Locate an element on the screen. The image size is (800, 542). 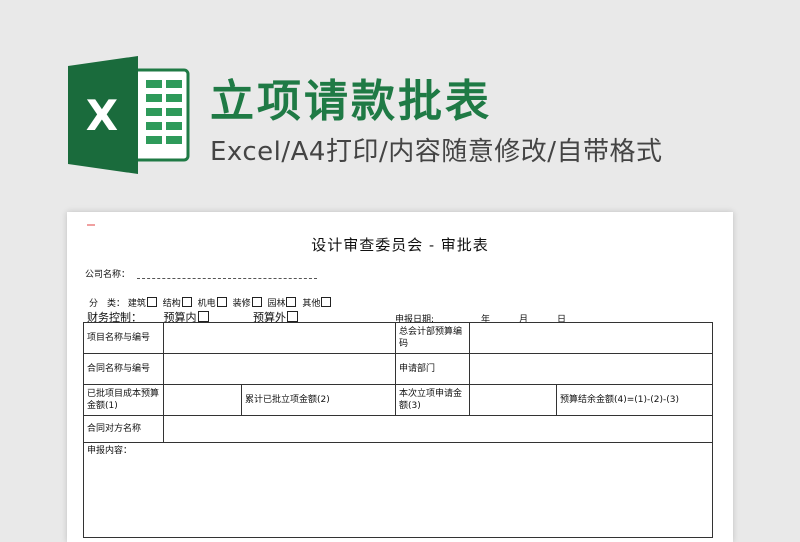
checkbox-other is located at coordinates (326, 302).